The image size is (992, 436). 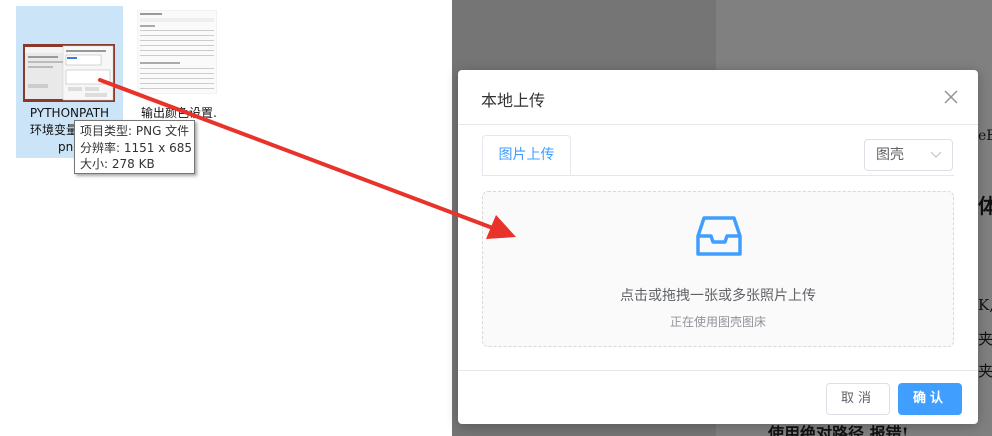 What do you see at coordinates (718, 97) in the screenshot?
I see `dialog-header: 本地上传` at bounding box center [718, 97].